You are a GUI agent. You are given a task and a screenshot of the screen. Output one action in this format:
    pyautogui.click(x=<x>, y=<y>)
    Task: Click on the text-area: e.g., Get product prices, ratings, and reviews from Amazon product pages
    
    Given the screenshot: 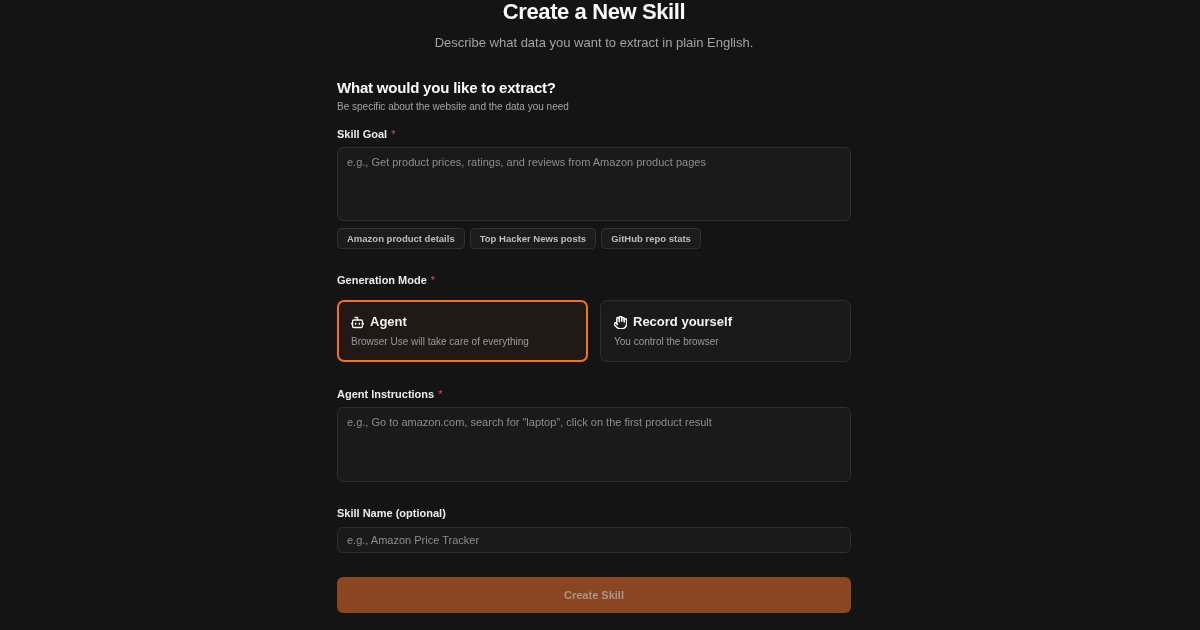 What is the action you would take?
    pyautogui.click(x=594, y=184)
    